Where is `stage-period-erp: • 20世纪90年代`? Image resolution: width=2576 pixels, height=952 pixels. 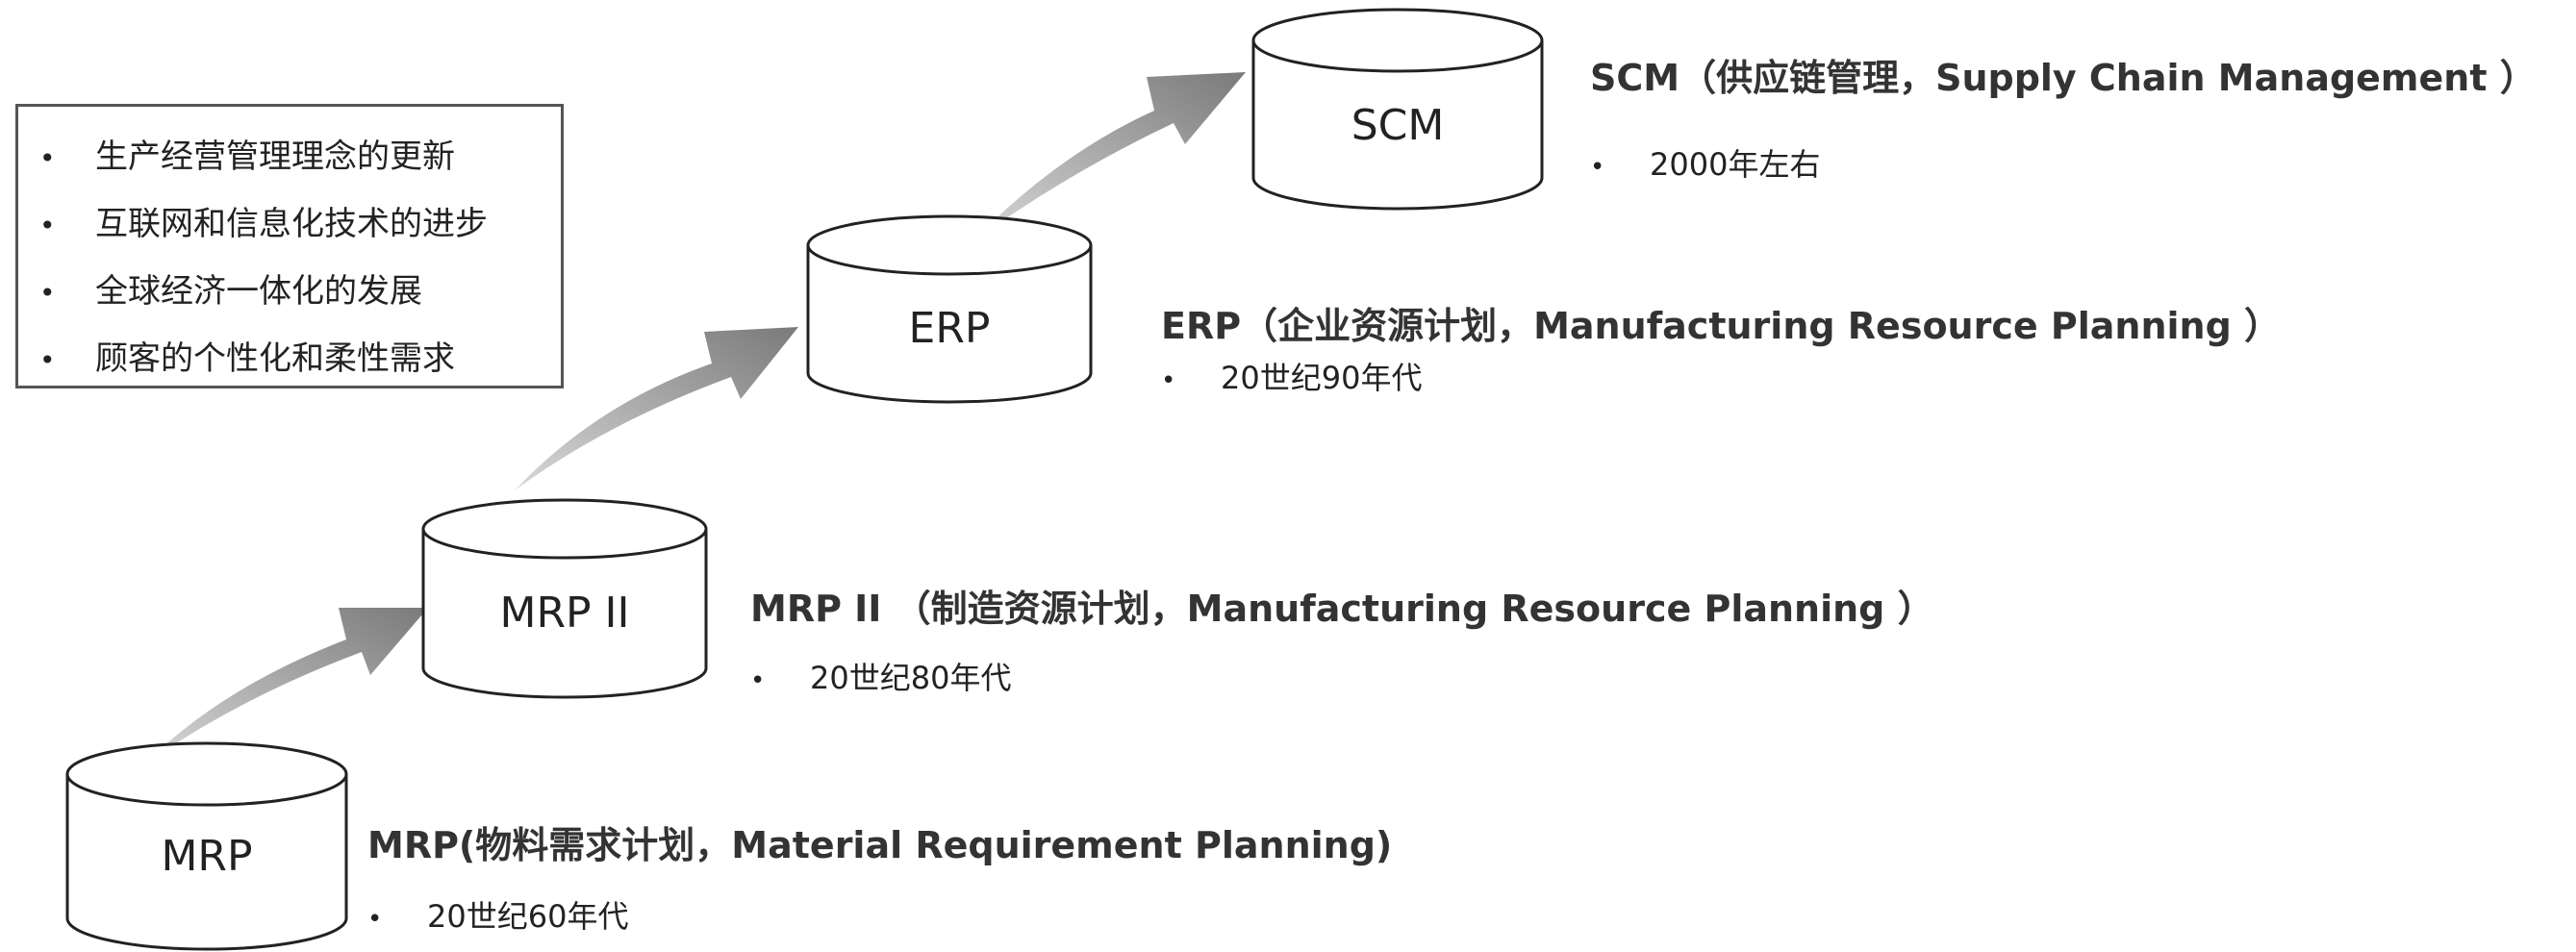 stage-period-erp: • 20世纪90年代 is located at coordinates (1292, 378).